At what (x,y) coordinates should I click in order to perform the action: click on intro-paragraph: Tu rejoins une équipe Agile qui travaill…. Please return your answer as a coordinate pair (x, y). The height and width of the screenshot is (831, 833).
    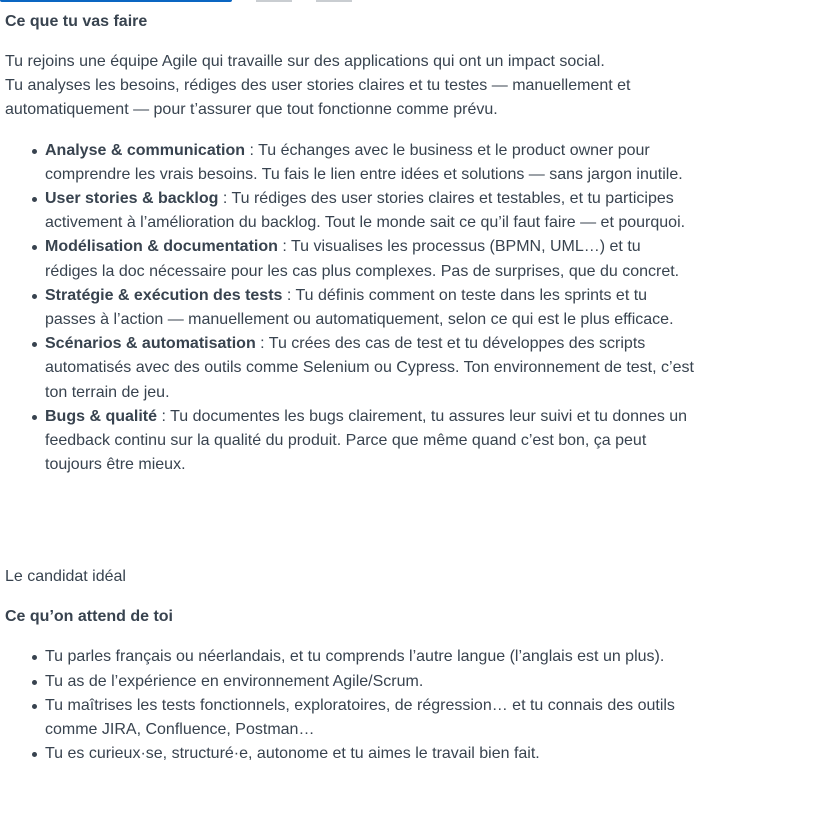
    Looking at the image, I should click on (350, 86).